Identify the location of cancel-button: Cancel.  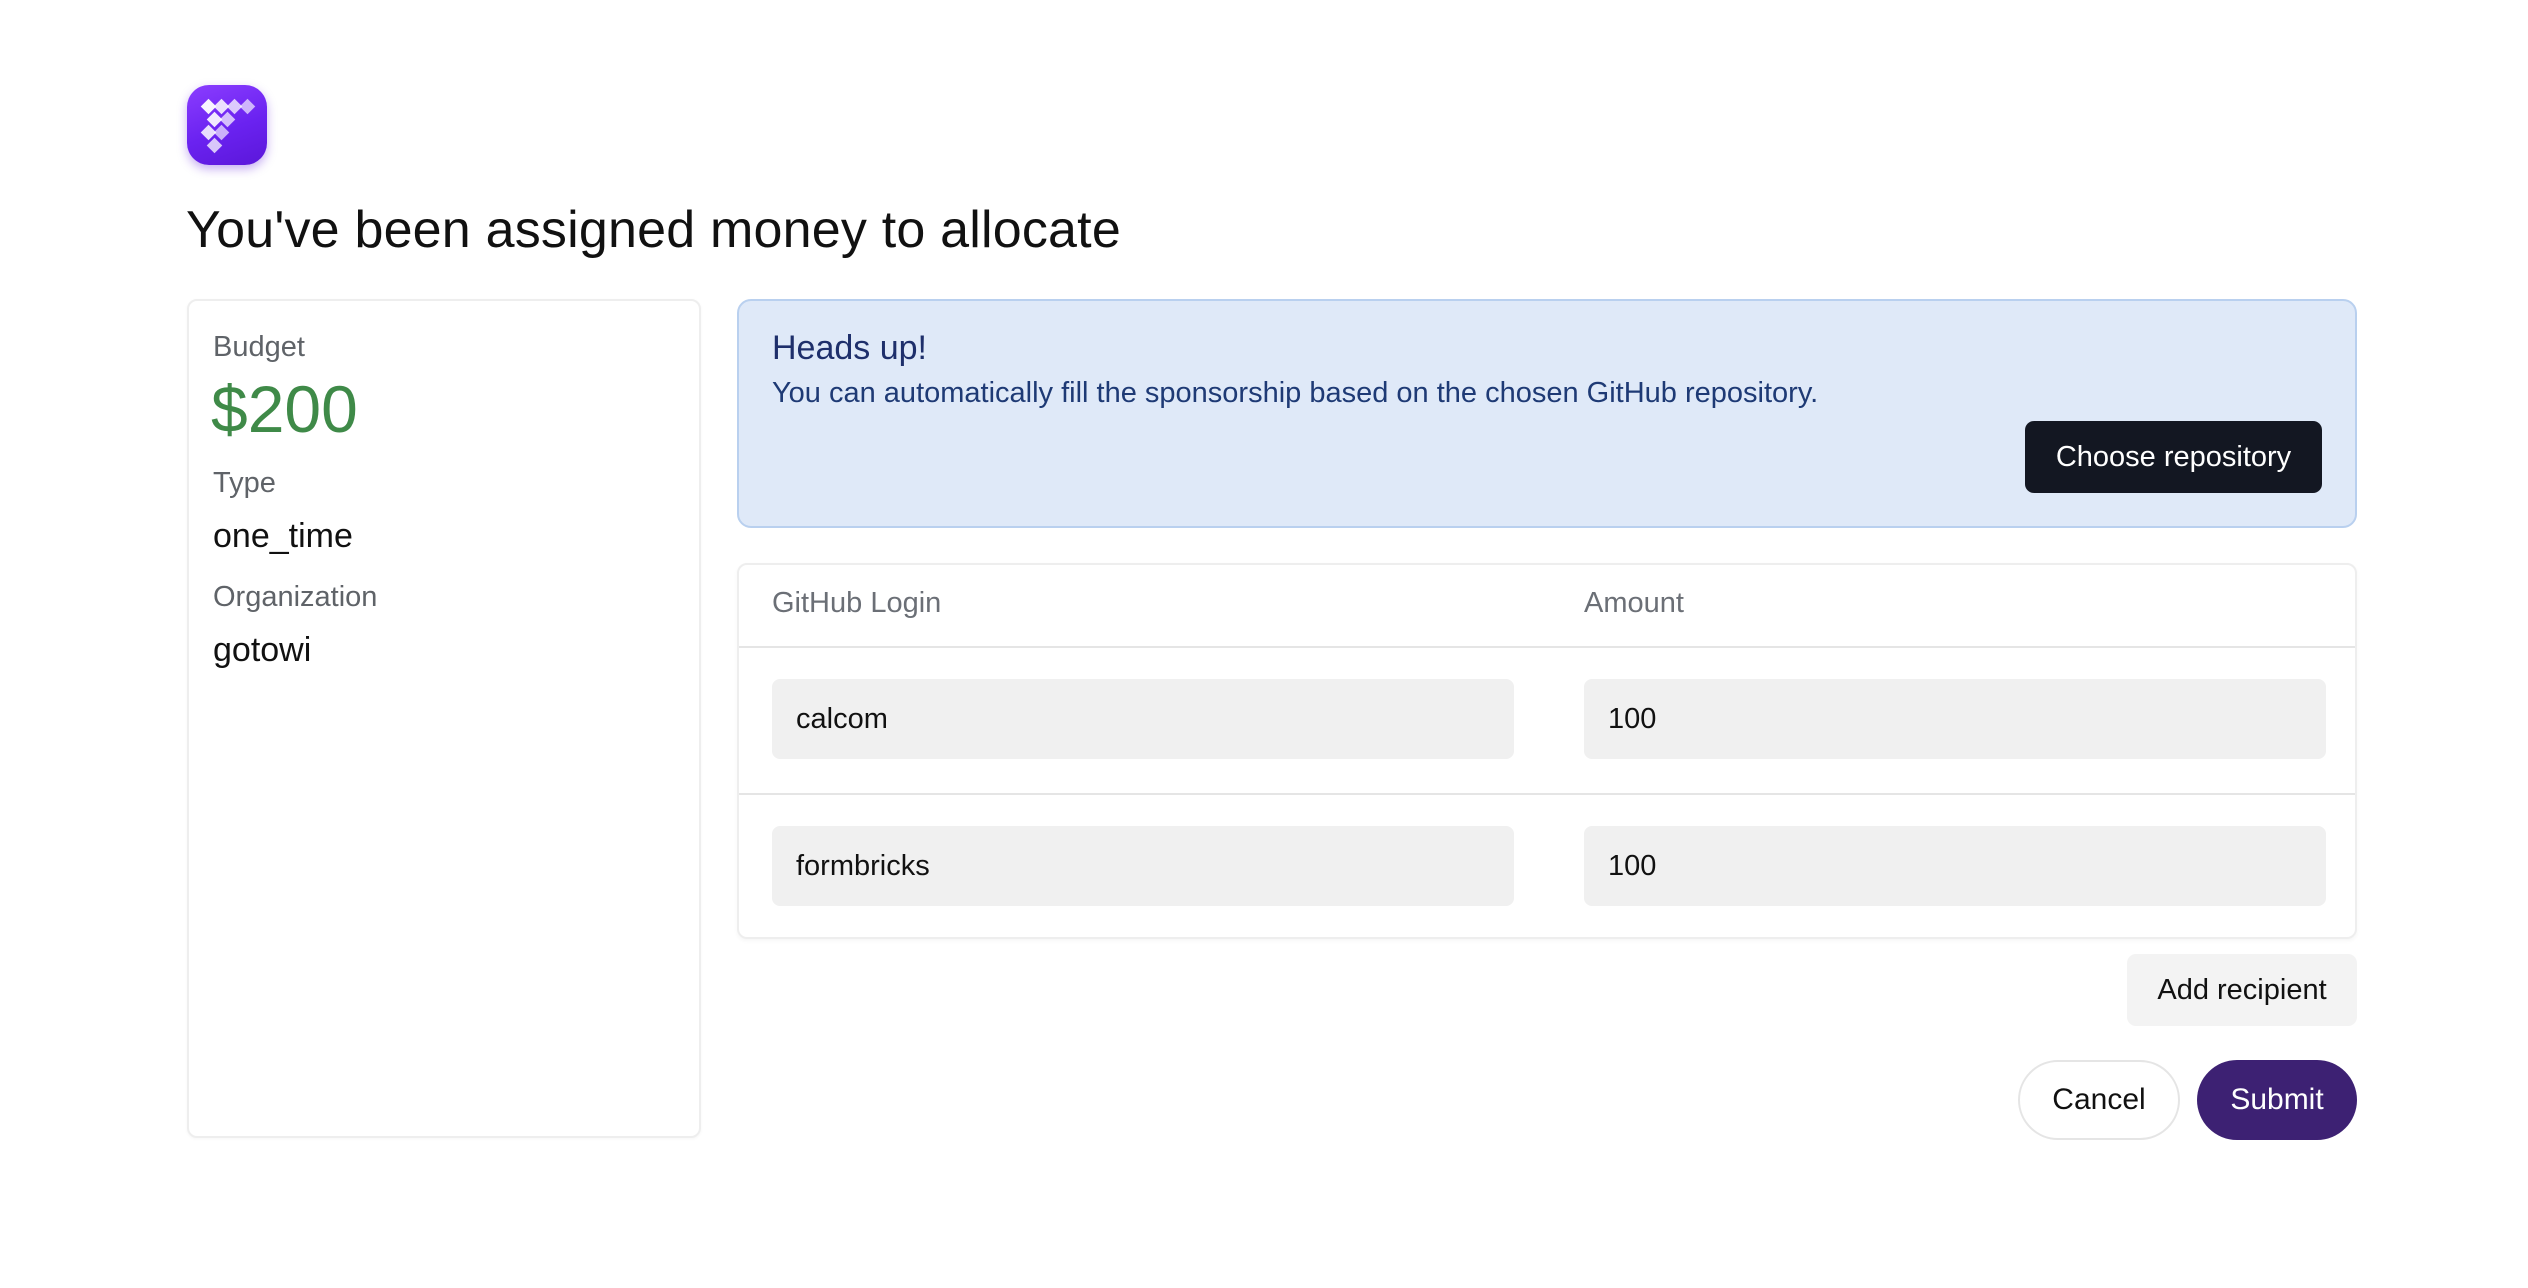
(2099, 1100).